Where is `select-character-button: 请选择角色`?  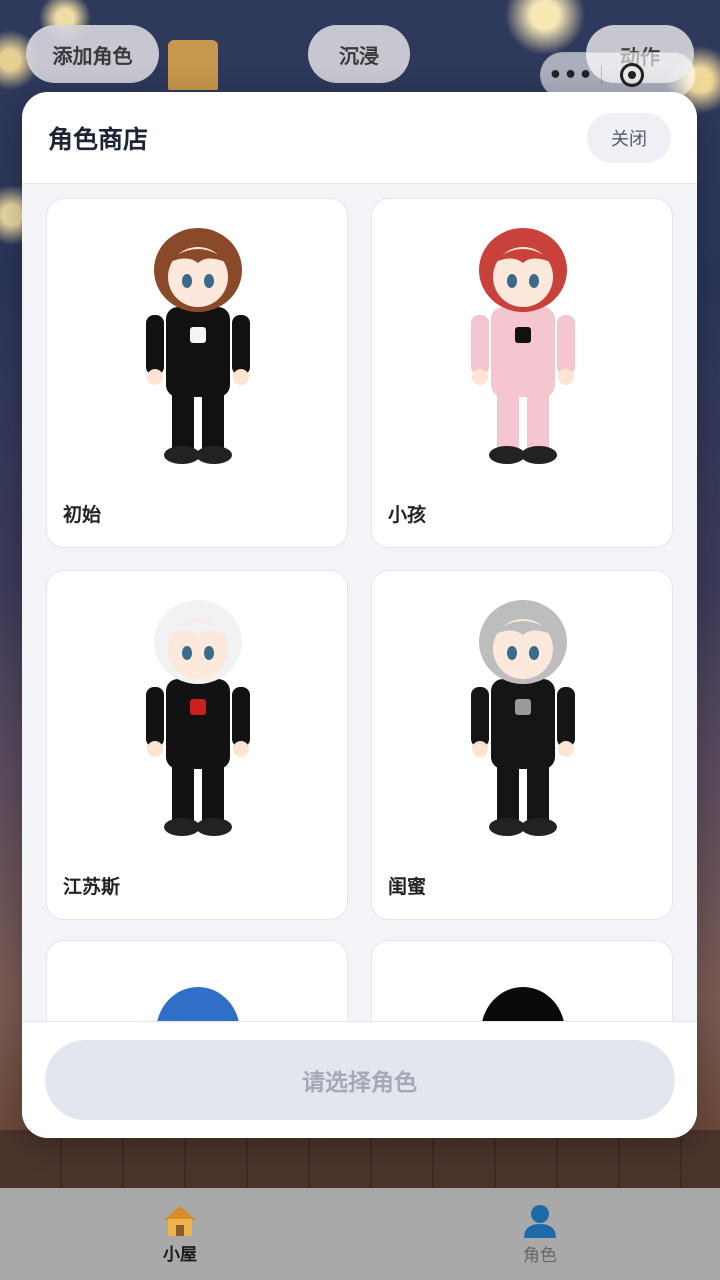
select-character-button: 请选择角色 is located at coordinates (359, 1080).